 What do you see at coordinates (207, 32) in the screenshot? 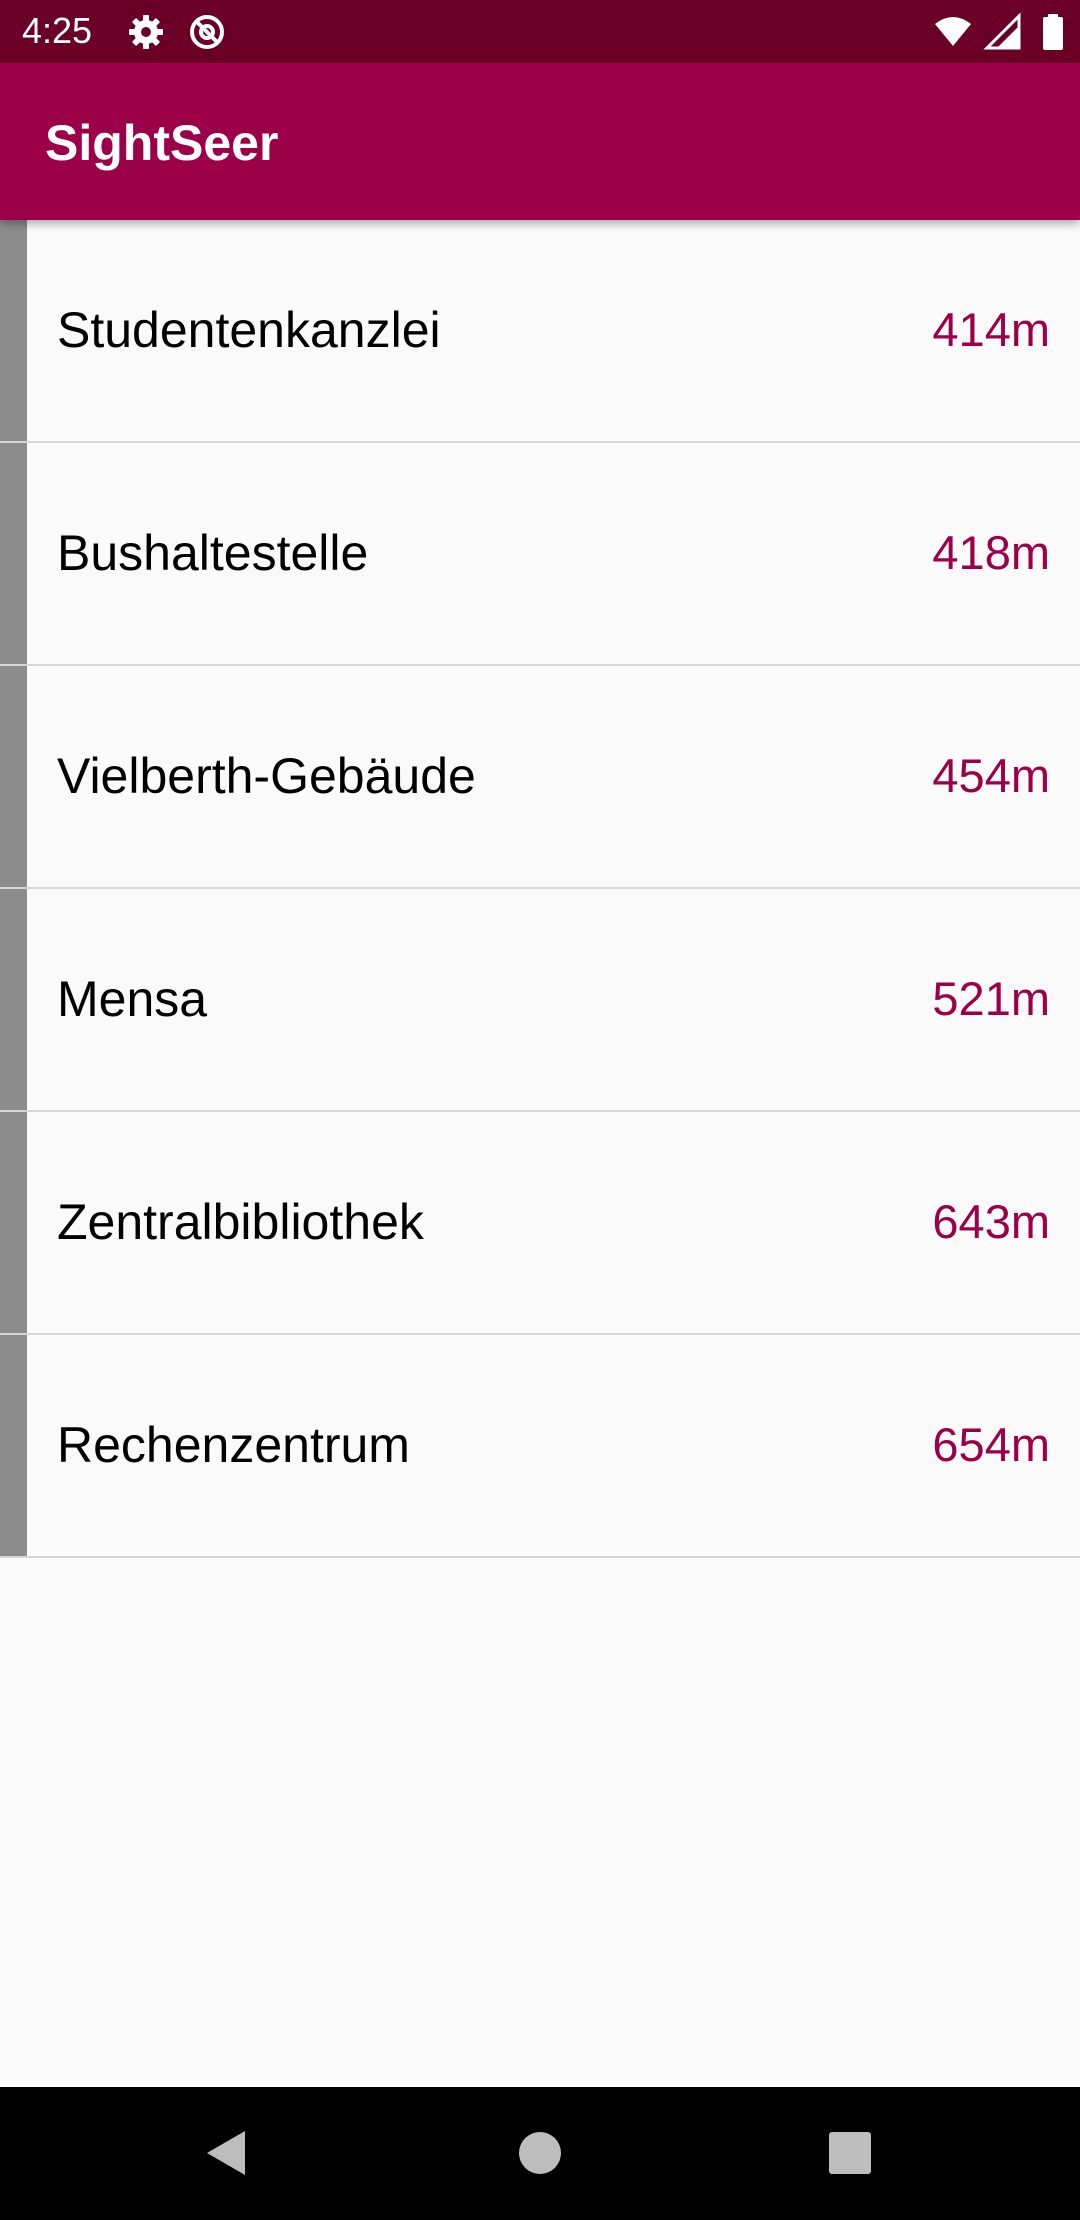
I see `at-icon` at bounding box center [207, 32].